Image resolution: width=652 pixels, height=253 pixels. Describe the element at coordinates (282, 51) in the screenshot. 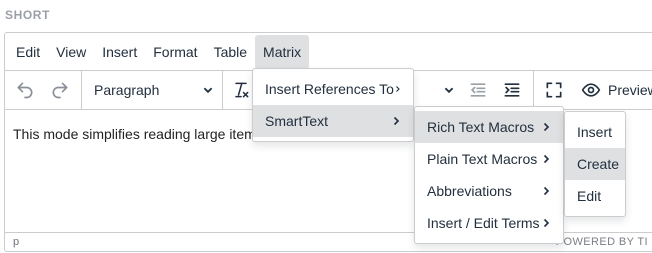

I see `menu-matrix: Matrix` at that location.